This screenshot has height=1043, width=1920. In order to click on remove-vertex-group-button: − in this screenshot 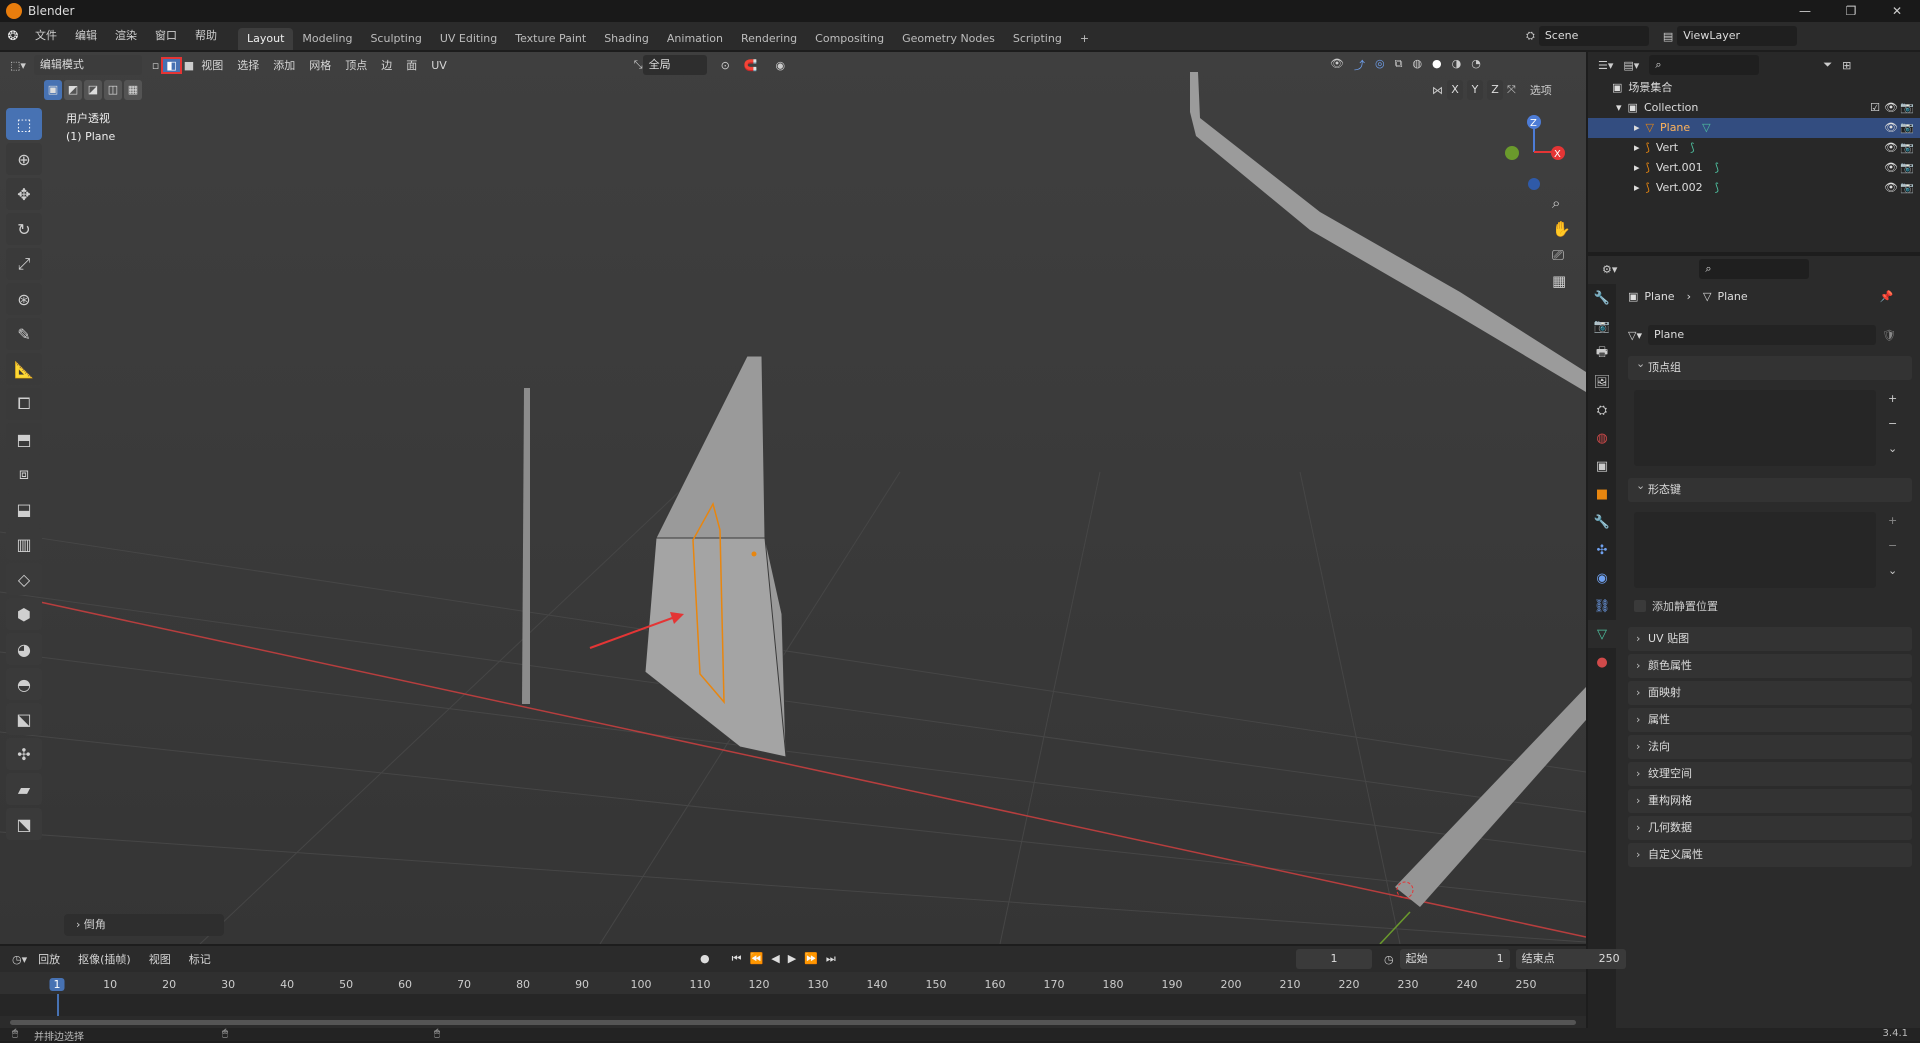, I will do `click(1892, 423)`.